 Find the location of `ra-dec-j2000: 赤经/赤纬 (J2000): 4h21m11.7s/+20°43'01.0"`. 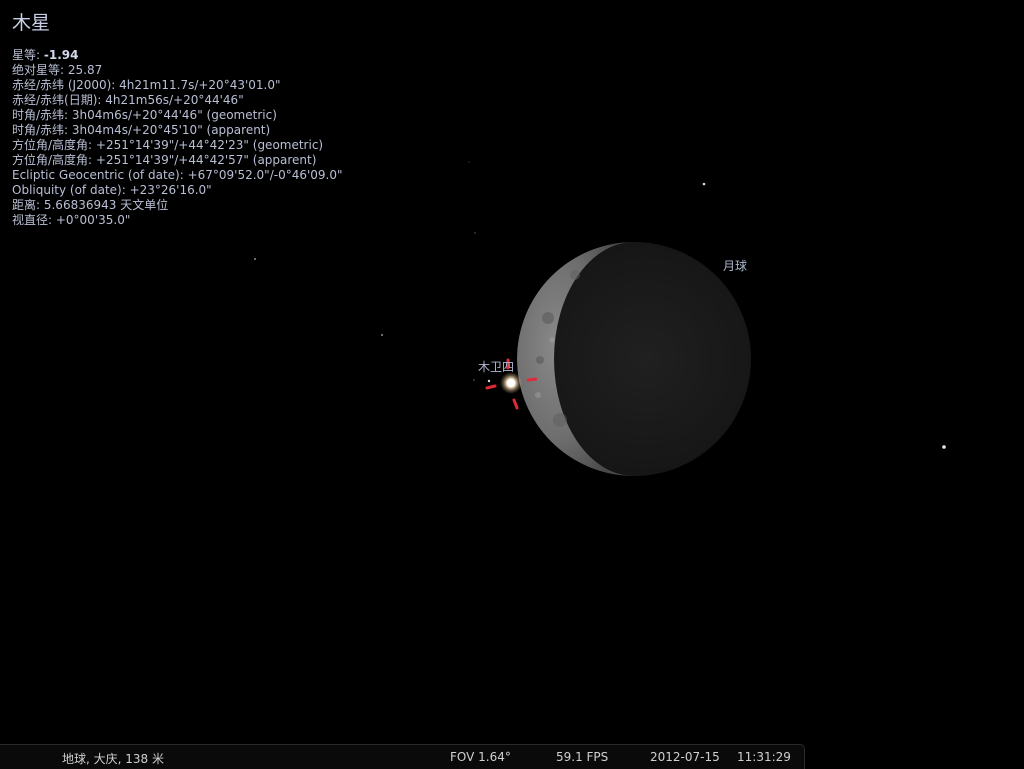

ra-dec-j2000: 赤经/赤纬 (J2000): 4h21m11.7s/+20°43'01.0" is located at coordinates (146, 85).